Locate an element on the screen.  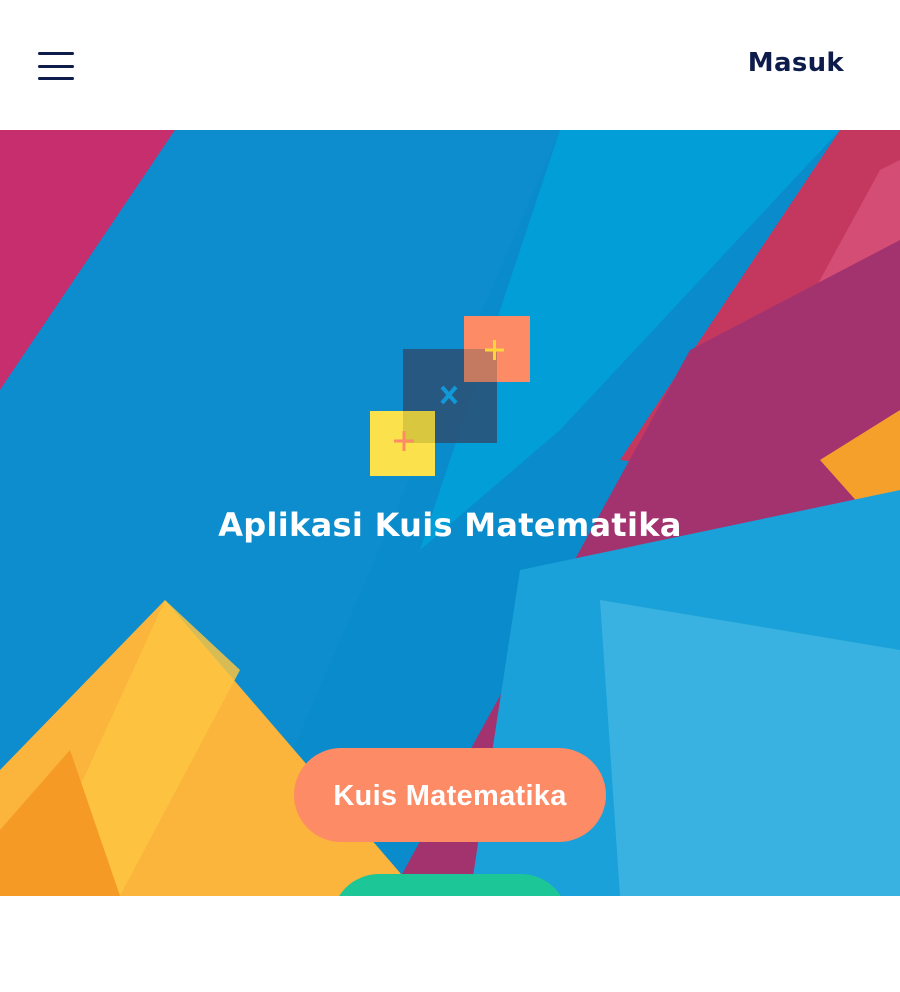
login-link: Masuk is located at coordinates (796, 63).